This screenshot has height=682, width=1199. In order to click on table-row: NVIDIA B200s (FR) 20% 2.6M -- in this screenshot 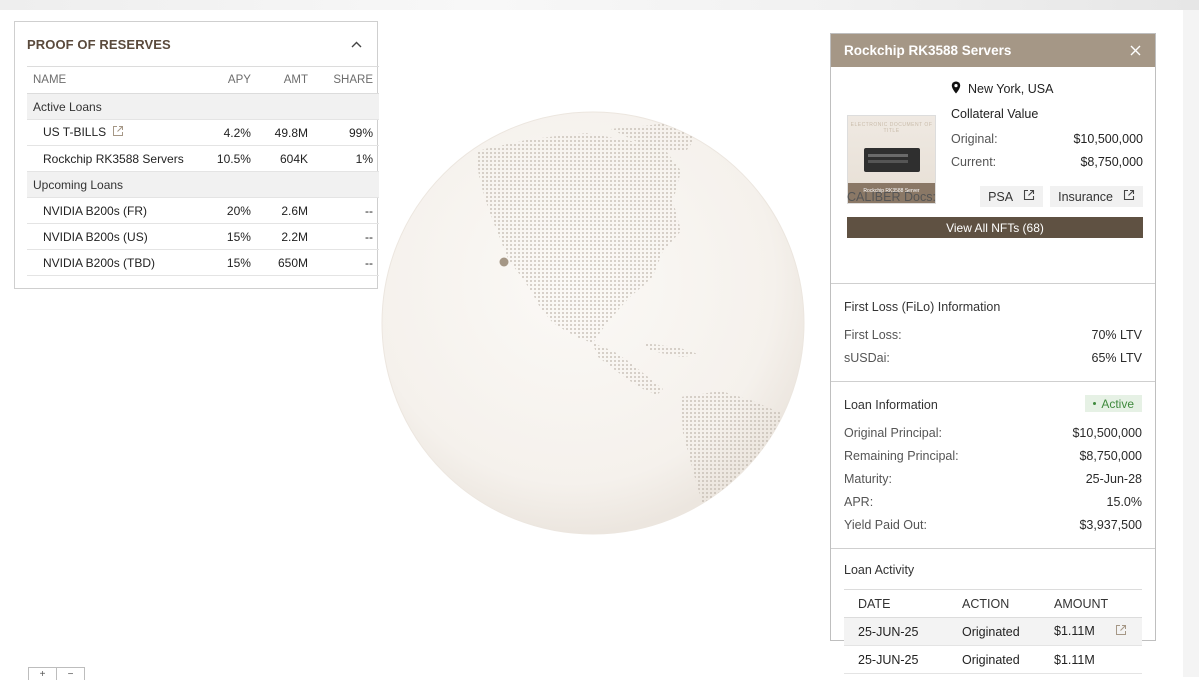, I will do `click(203, 210)`.